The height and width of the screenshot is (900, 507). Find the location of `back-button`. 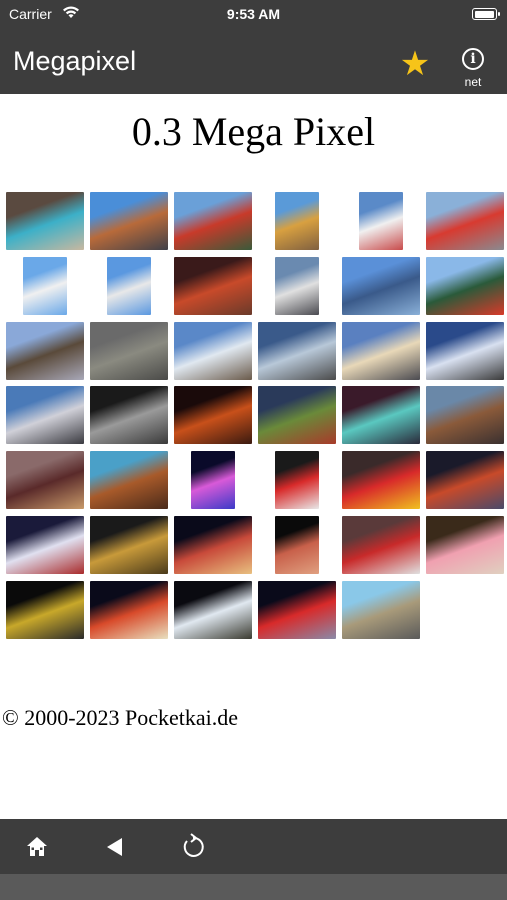

back-button is located at coordinates (115, 847).